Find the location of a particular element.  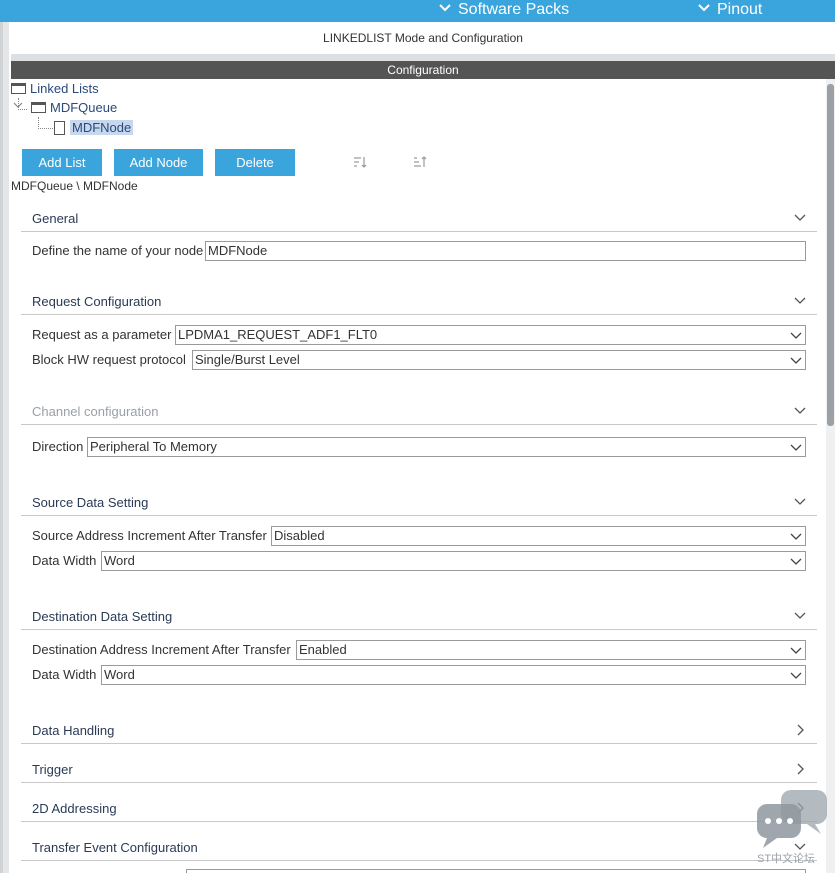

top-menu-bar: Software Packs Pinout is located at coordinates (417, 11).